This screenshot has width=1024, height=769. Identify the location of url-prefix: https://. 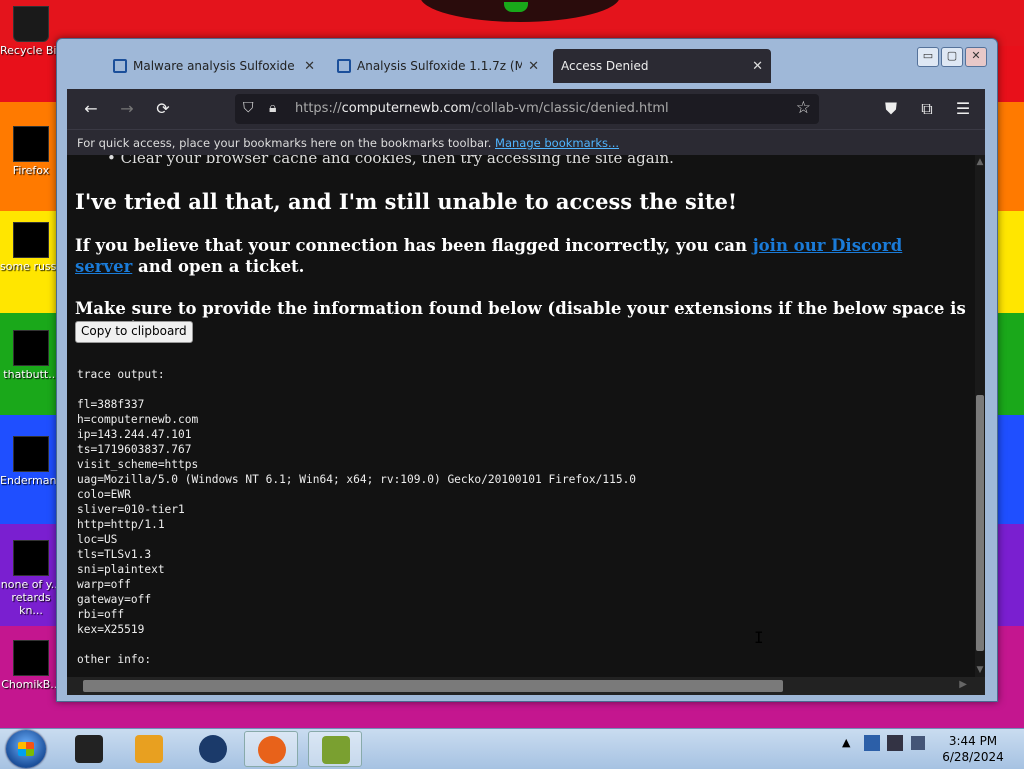
(318, 108).